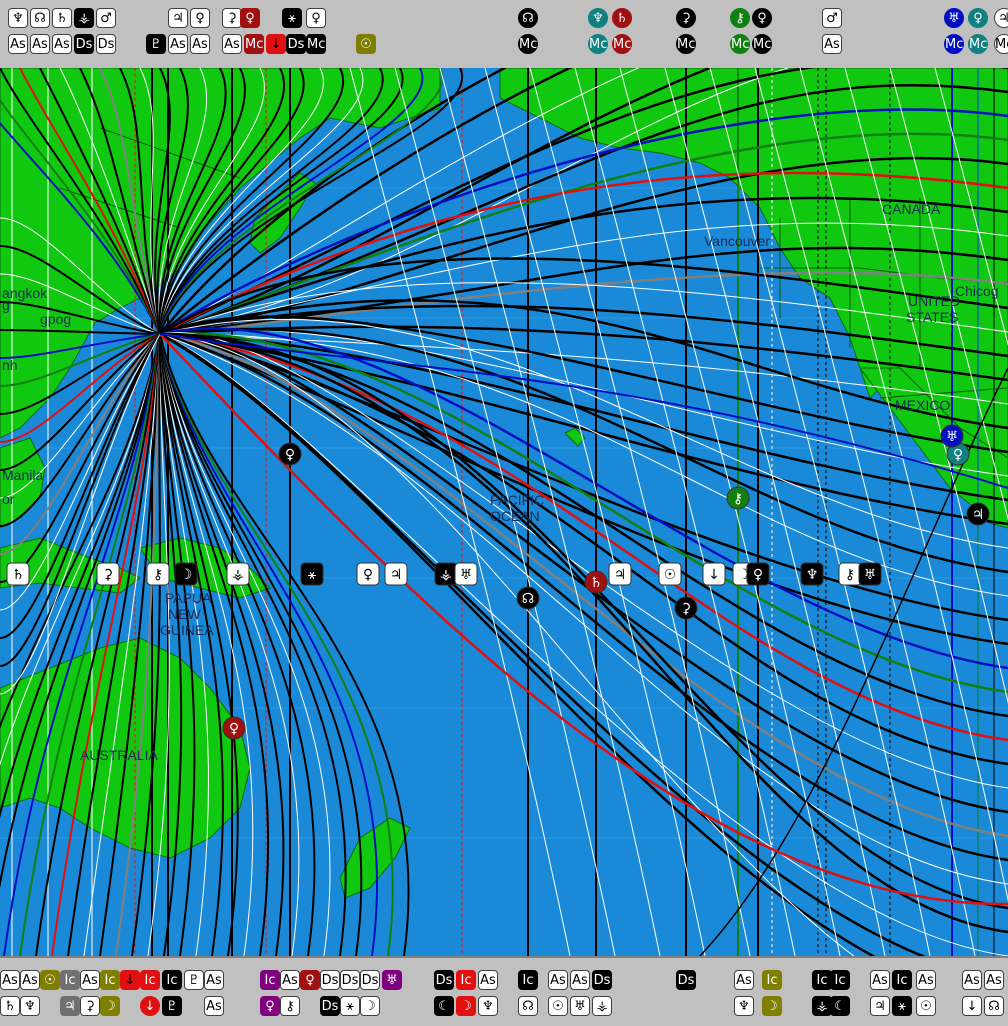 The width and height of the screenshot is (1008, 1026). I want to click on top-row1-glyph-11: ☊, so click(528, 18).